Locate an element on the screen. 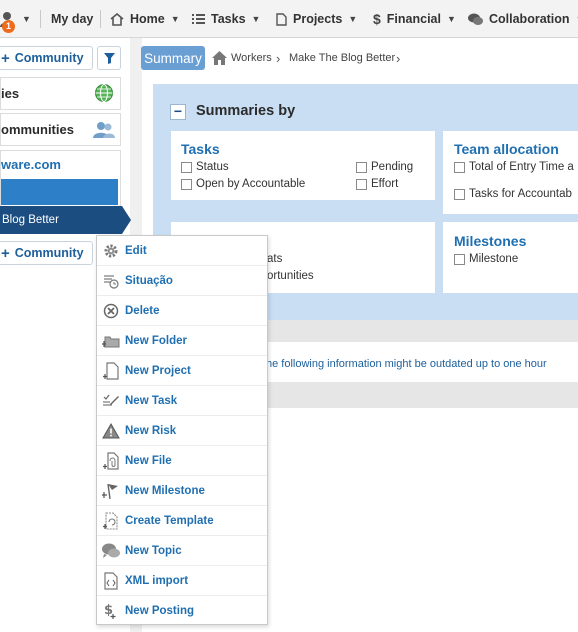  add-community-button-2: + Community is located at coordinates (46, 253).